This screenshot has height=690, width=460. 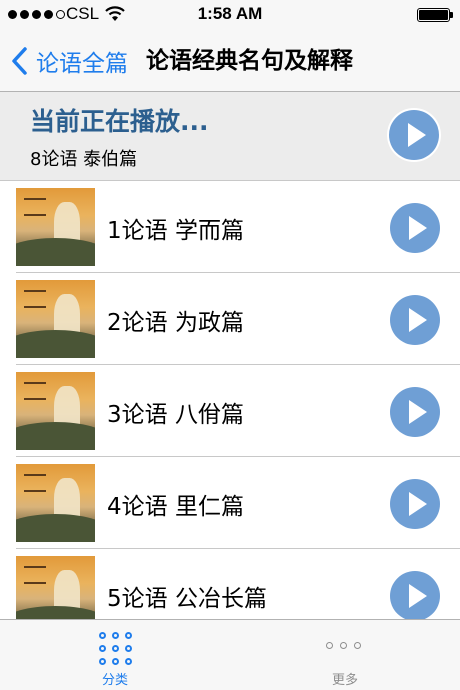 What do you see at coordinates (249, 61) in the screenshot?
I see `page-title: 论语经典名句及解释` at bounding box center [249, 61].